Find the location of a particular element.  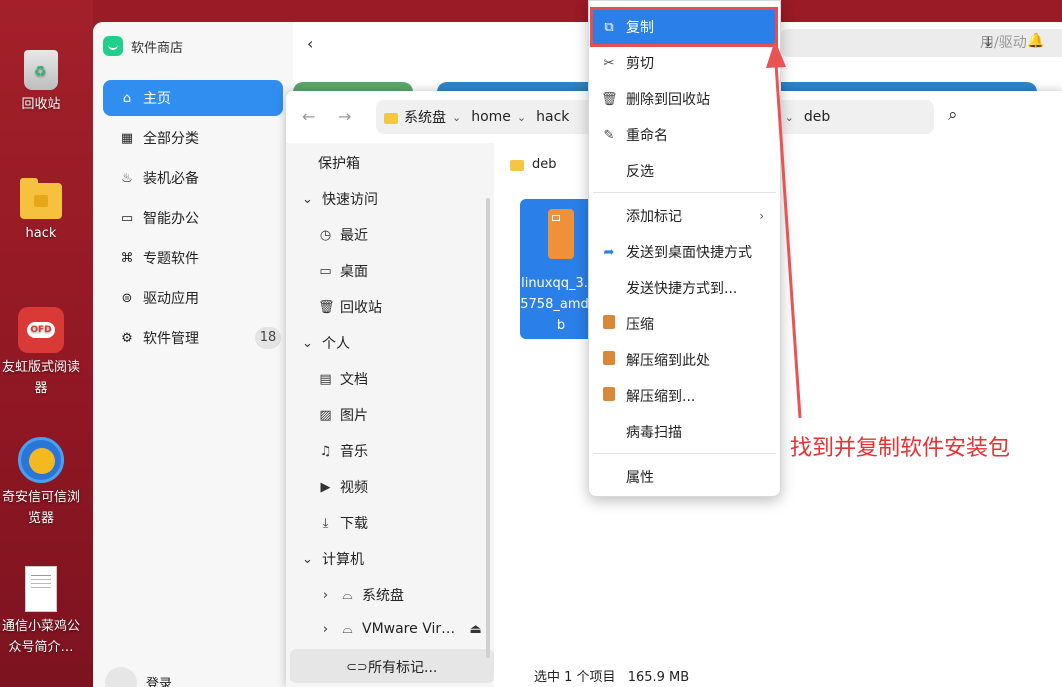

store-nav-office: ▭ 智能办公 is located at coordinates (193, 218).